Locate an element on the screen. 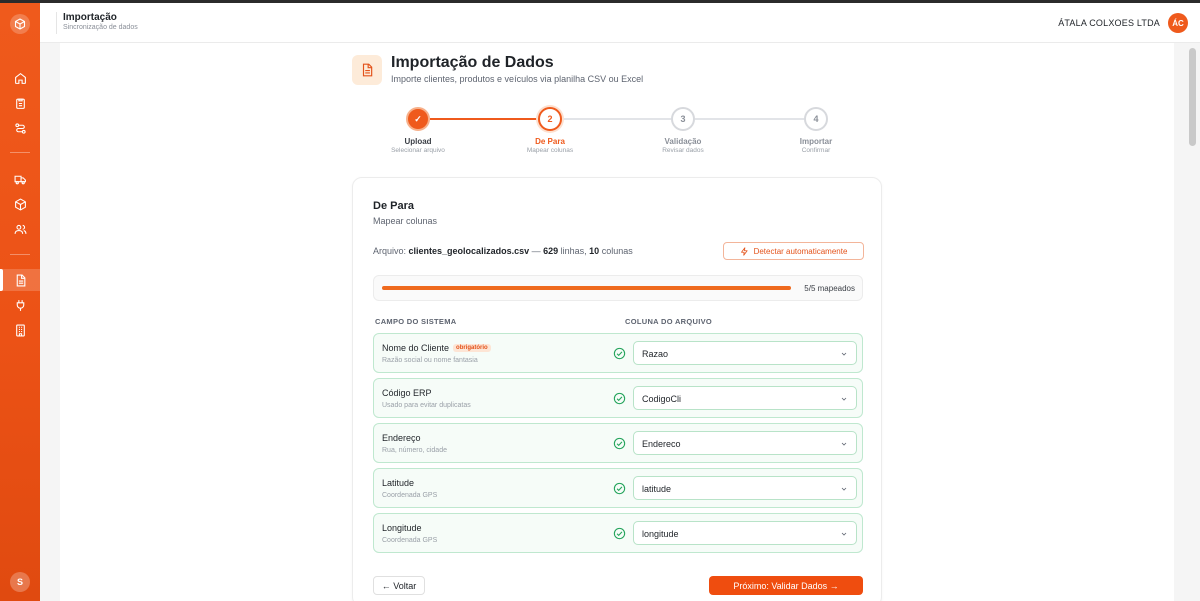 This screenshot has width=1200, height=601. back-button: ← Voltar is located at coordinates (399, 585).